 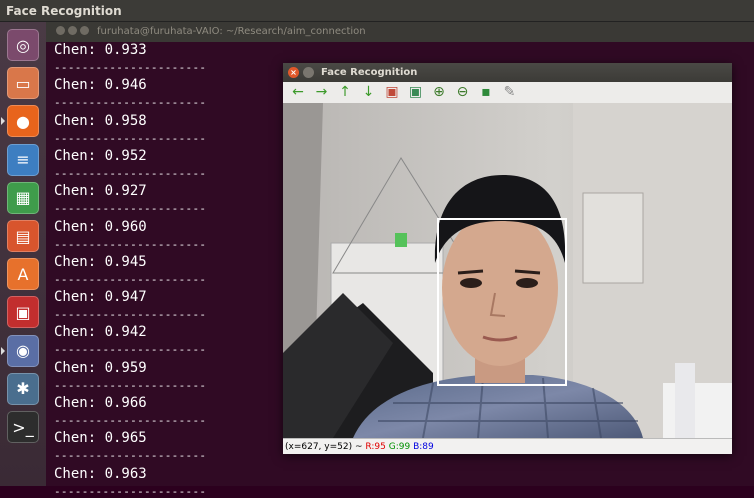 I want to click on firefox-icon: ●, so click(x=23, y=121).